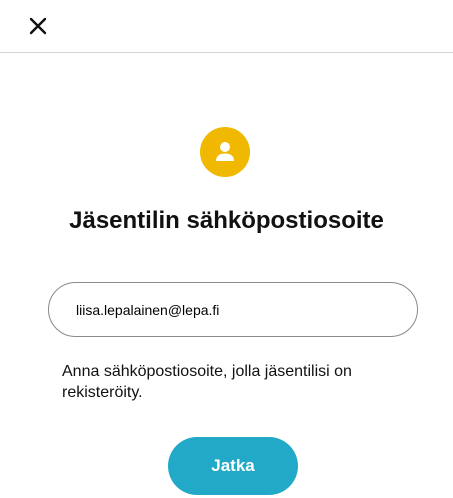 The width and height of the screenshot is (453, 498). What do you see at coordinates (233, 309) in the screenshot?
I see `email-field` at bounding box center [233, 309].